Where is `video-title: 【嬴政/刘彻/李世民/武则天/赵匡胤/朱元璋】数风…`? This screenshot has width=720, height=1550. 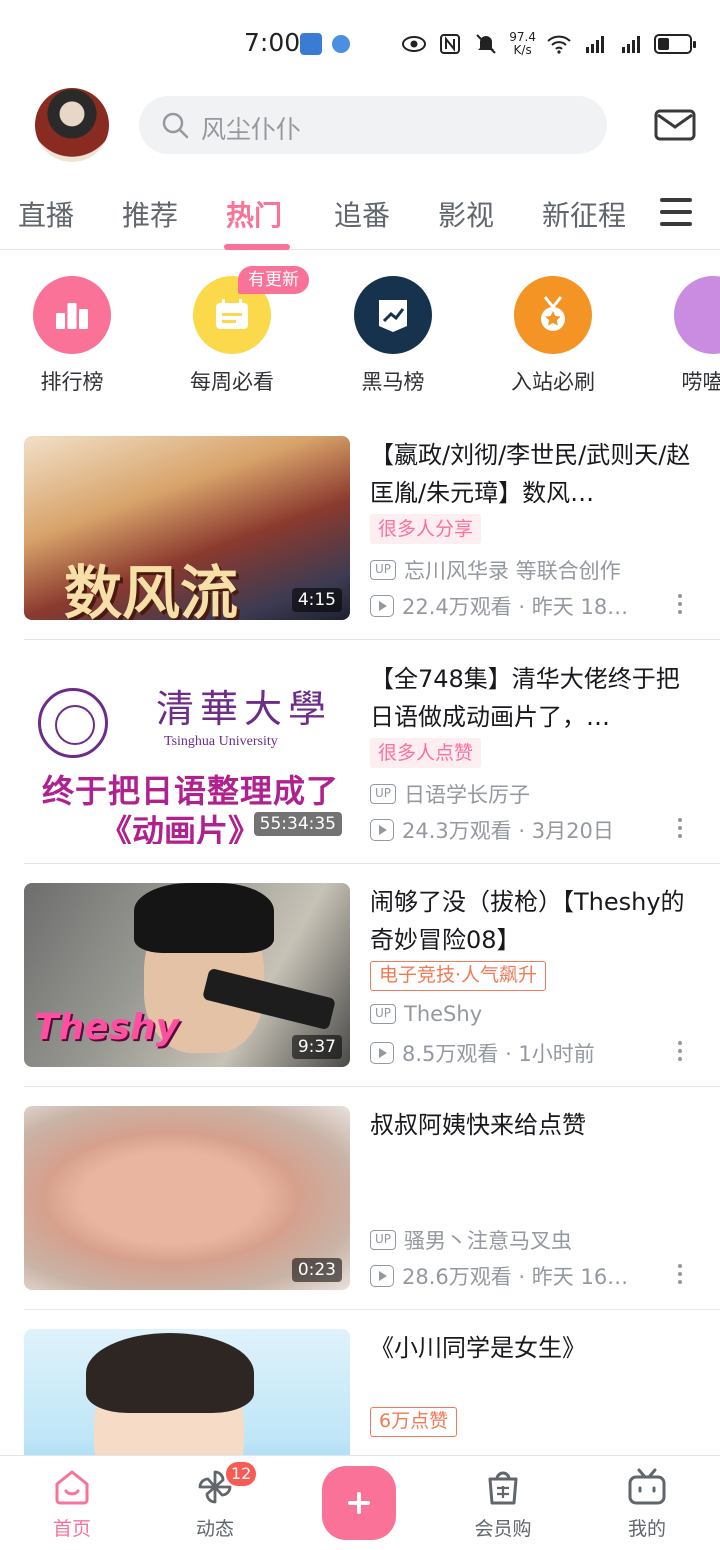 video-title: 【嬴政/刘彻/李世民/武则天/赵匡胤/朱元璋】数风… is located at coordinates (533, 474).